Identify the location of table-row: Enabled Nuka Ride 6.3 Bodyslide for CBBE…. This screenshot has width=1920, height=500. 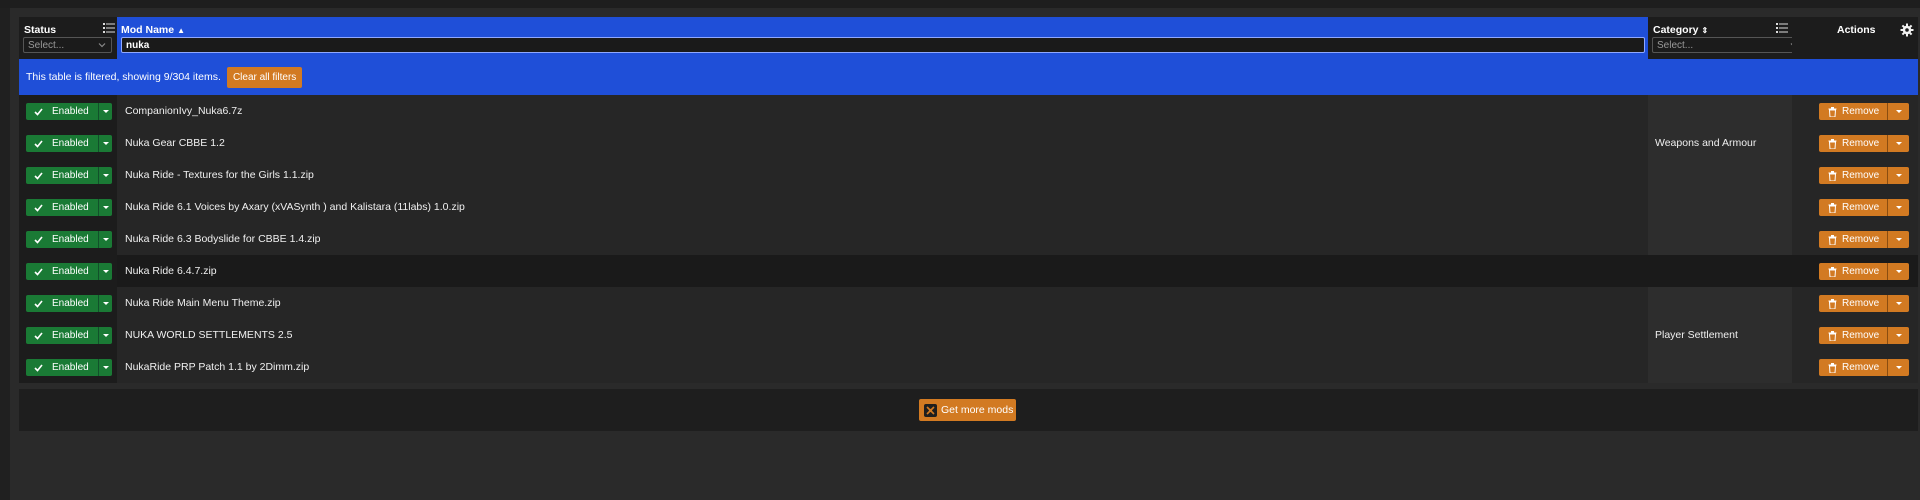
(968, 239).